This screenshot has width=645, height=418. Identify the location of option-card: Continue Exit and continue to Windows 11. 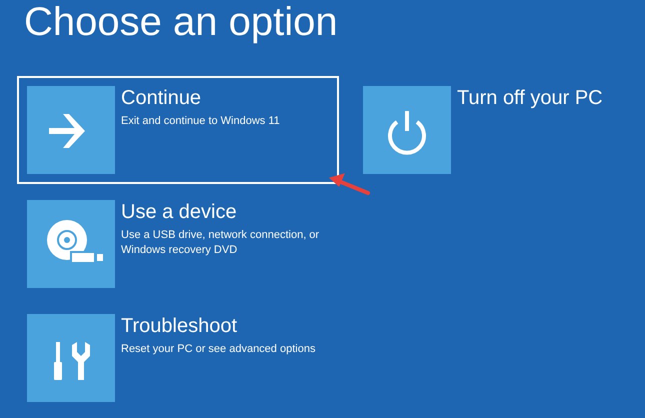
(178, 130).